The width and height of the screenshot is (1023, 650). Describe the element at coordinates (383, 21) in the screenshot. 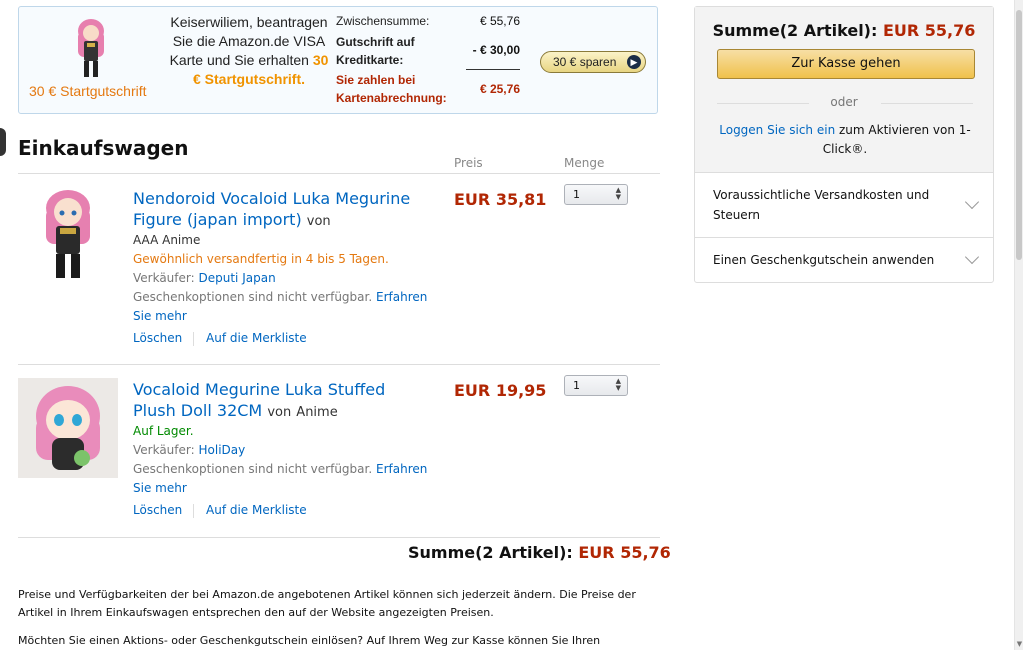

I see `subtotal-label: Zwischensumme:` at that location.